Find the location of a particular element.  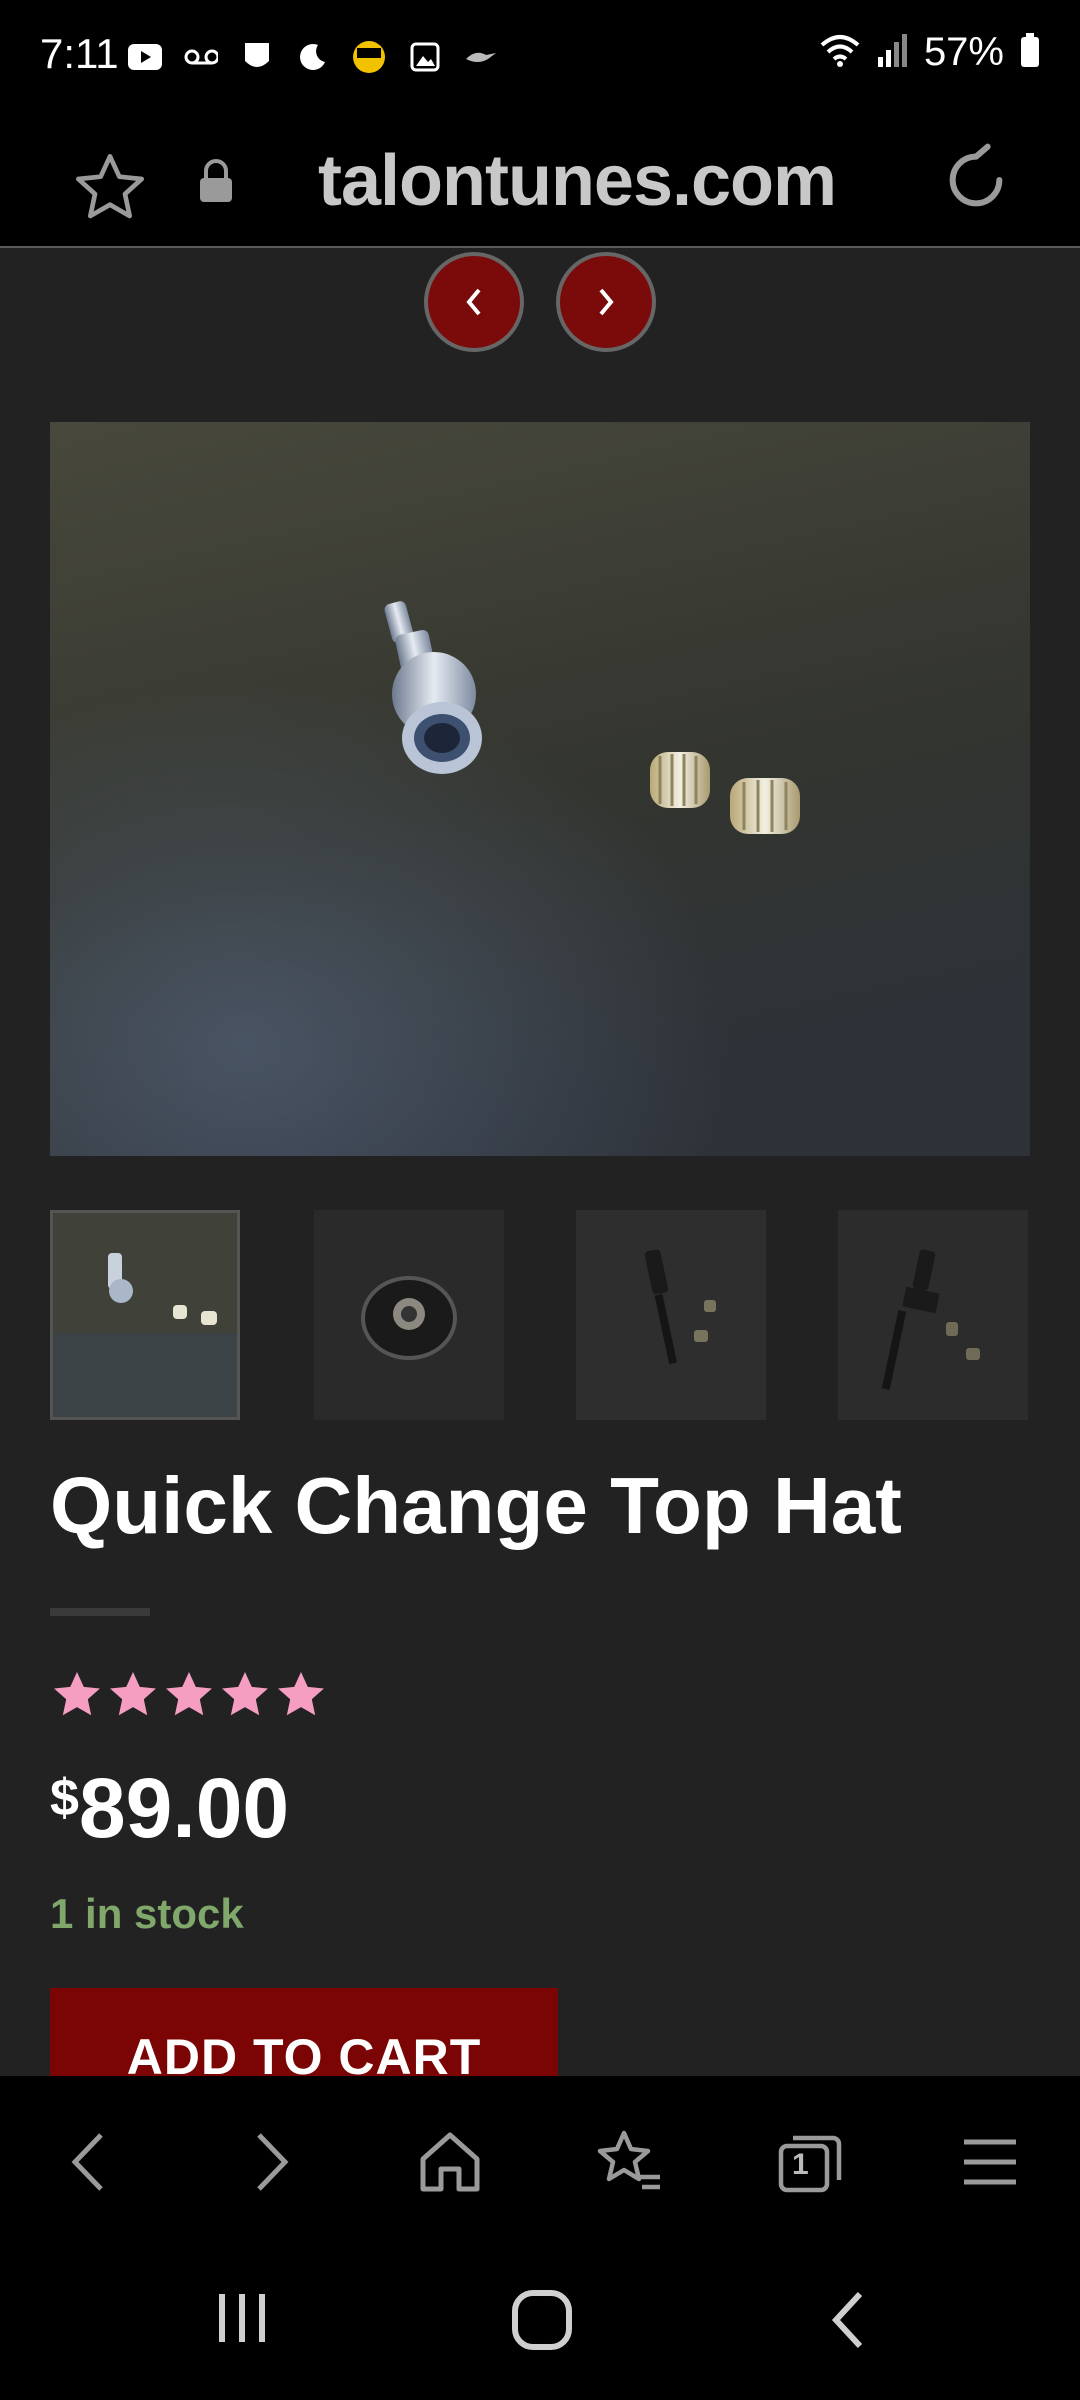

reload-icon is located at coordinates (976, 182).